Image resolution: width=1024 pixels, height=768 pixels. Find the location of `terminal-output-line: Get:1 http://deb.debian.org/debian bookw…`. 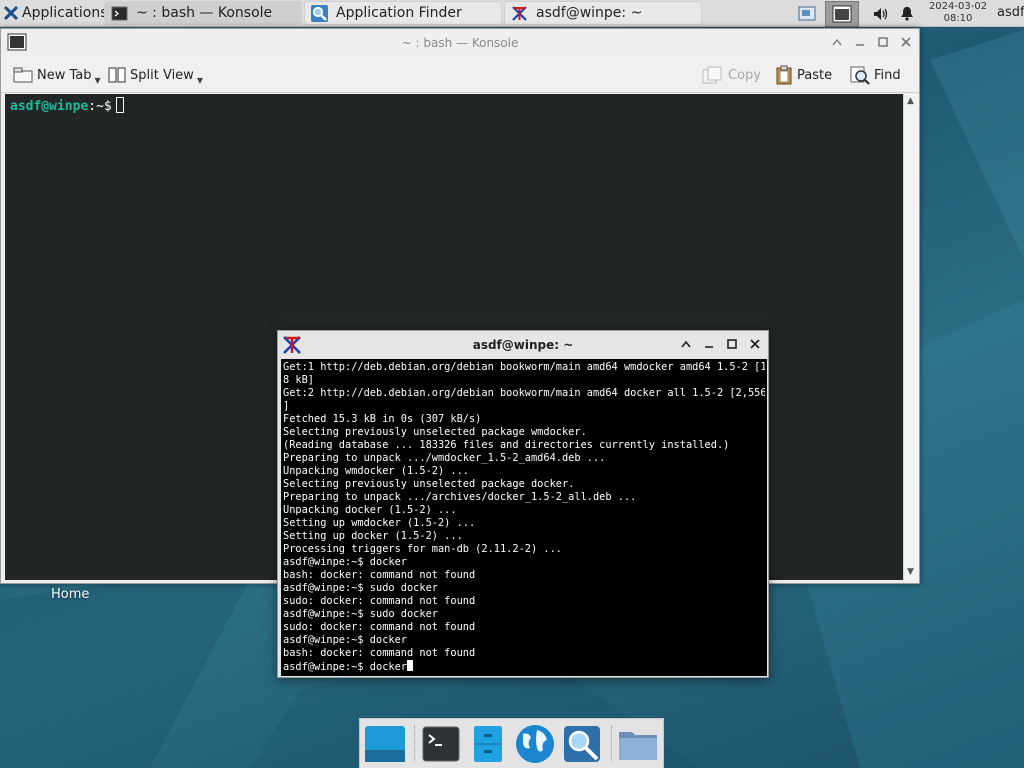

terminal-output-line: Get:1 http://deb.debian.org/debian bookw… is located at coordinates (524, 367).